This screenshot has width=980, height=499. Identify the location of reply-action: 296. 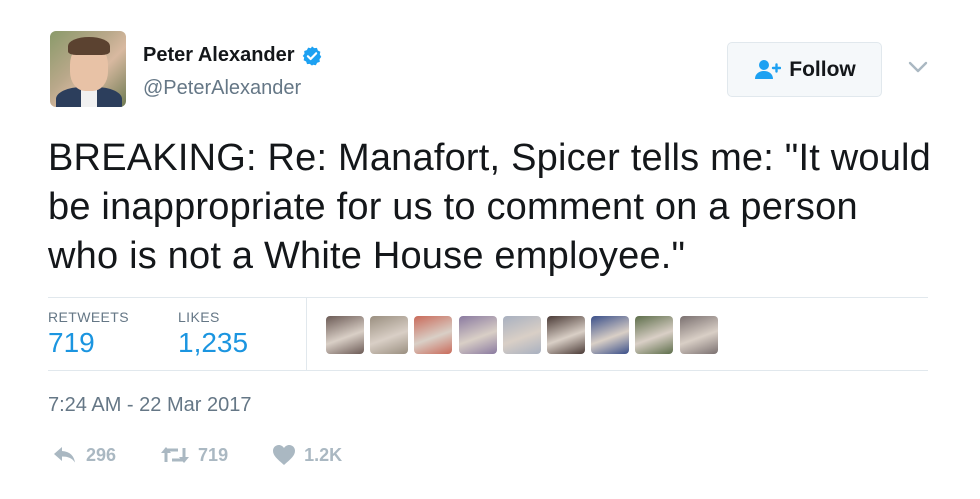
(84, 455).